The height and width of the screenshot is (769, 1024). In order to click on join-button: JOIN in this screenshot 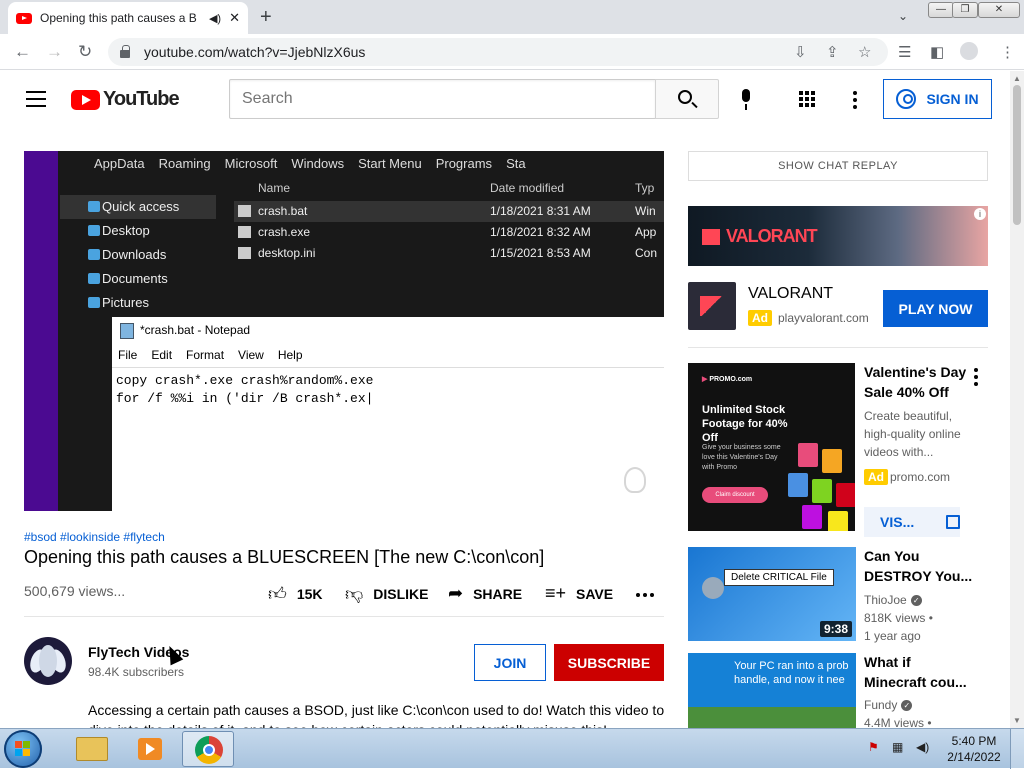, I will do `click(510, 662)`.